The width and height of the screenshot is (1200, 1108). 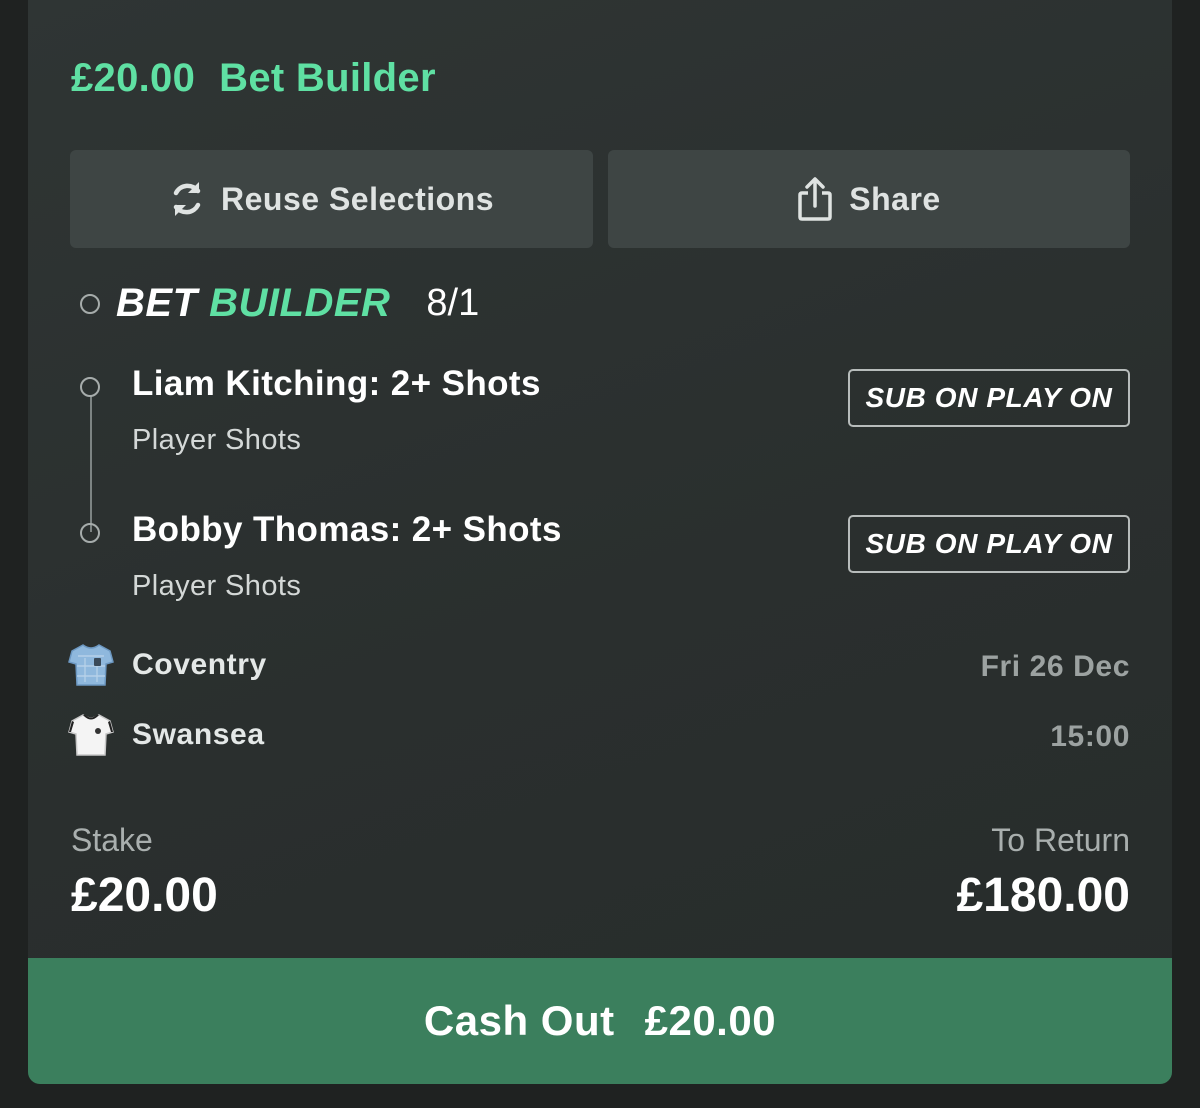 I want to click on header-amount: £20.00, so click(x=133, y=78).